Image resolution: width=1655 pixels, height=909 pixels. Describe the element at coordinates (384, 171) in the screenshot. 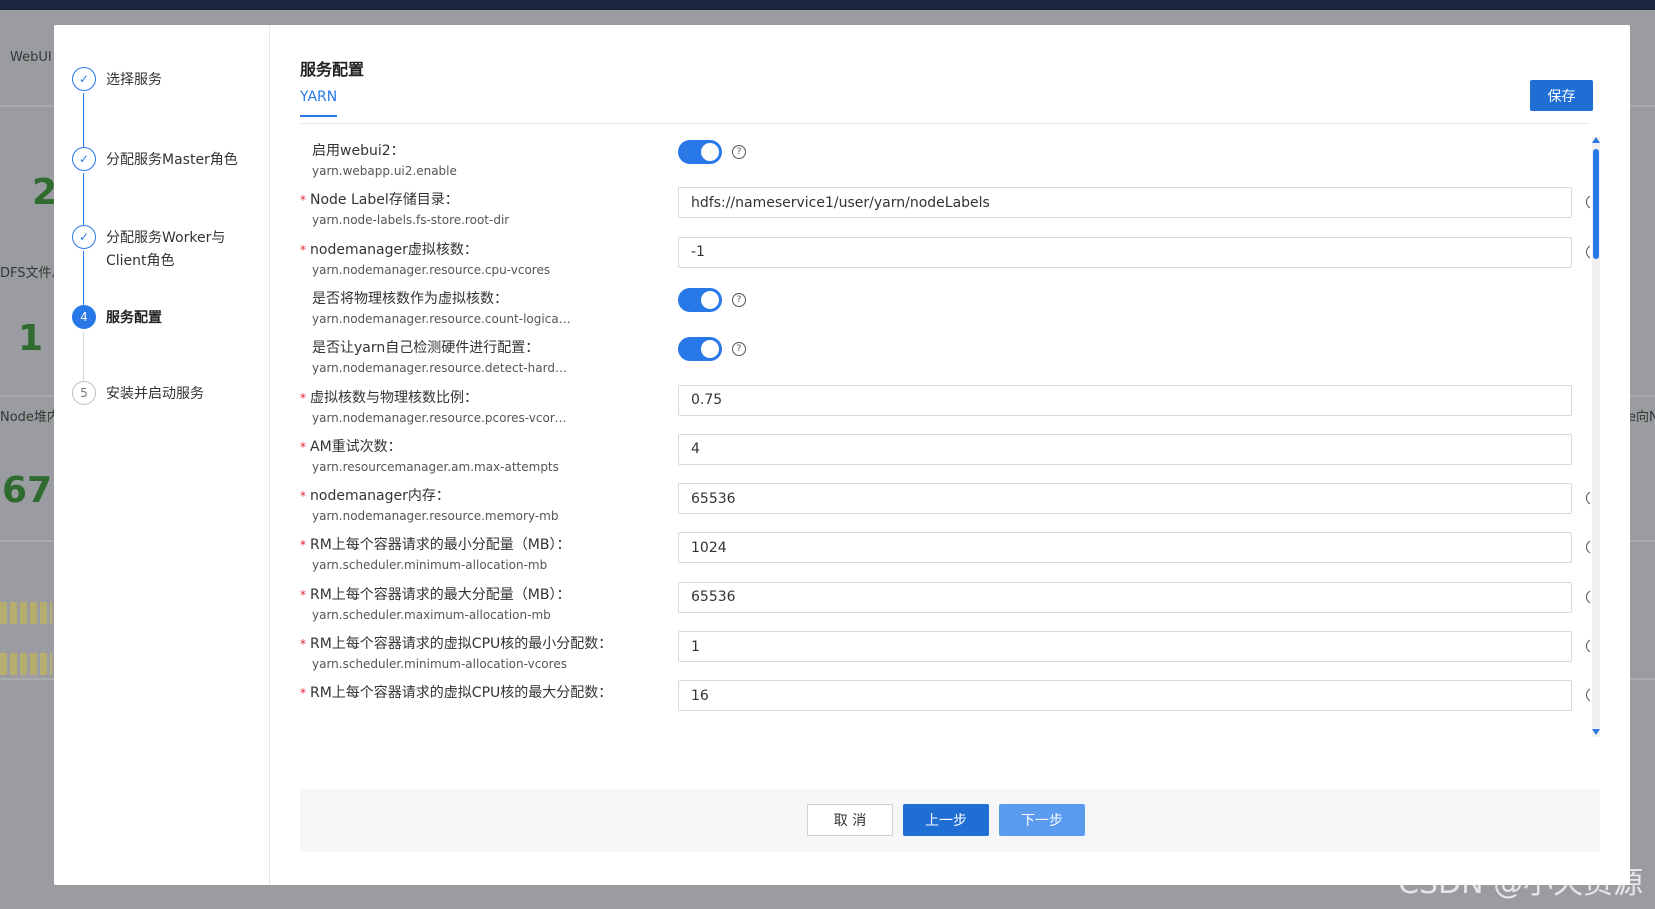

I see `field-key: yarn.webapp.ui2.enable` at that location.